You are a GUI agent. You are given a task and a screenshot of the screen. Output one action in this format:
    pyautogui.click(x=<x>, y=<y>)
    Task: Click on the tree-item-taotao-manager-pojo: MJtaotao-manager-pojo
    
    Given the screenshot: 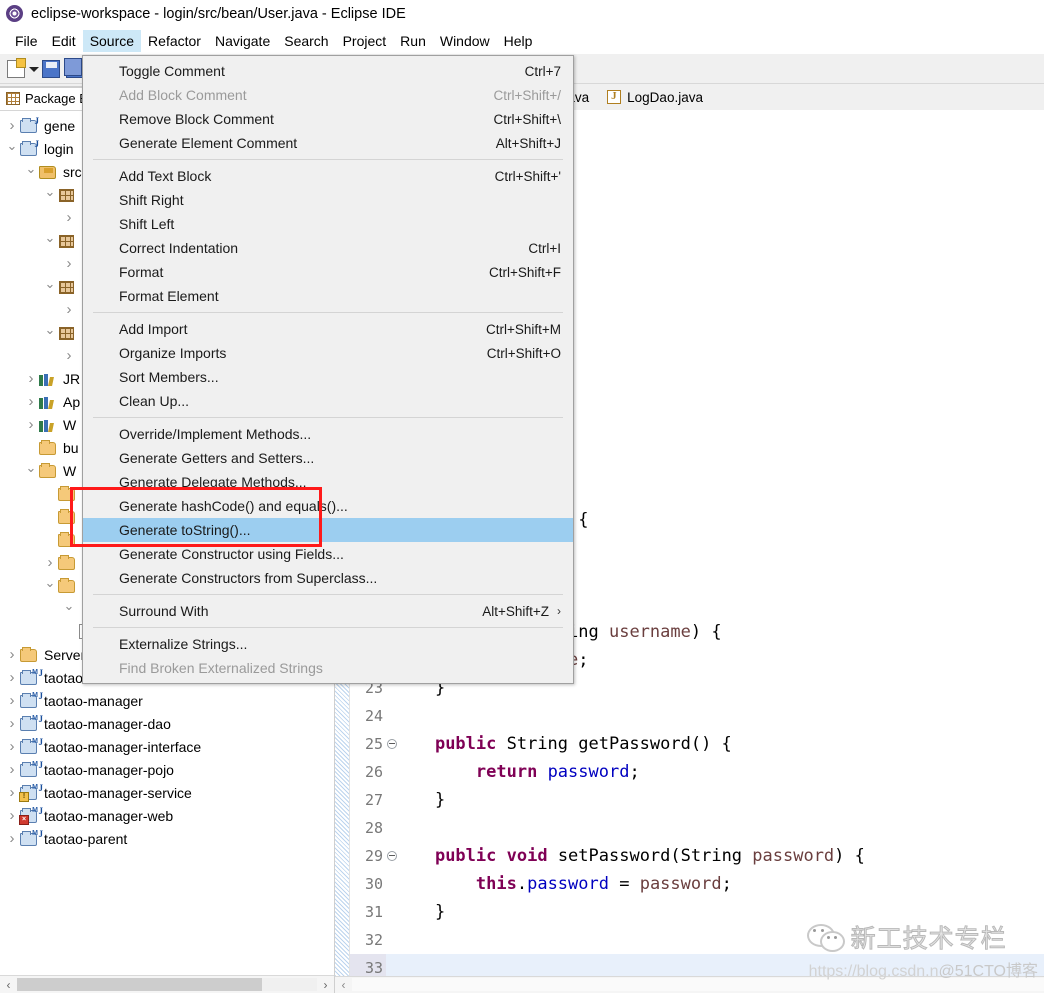 What is the action you would take?
    pyautogui.click(x=167, y=769)
    